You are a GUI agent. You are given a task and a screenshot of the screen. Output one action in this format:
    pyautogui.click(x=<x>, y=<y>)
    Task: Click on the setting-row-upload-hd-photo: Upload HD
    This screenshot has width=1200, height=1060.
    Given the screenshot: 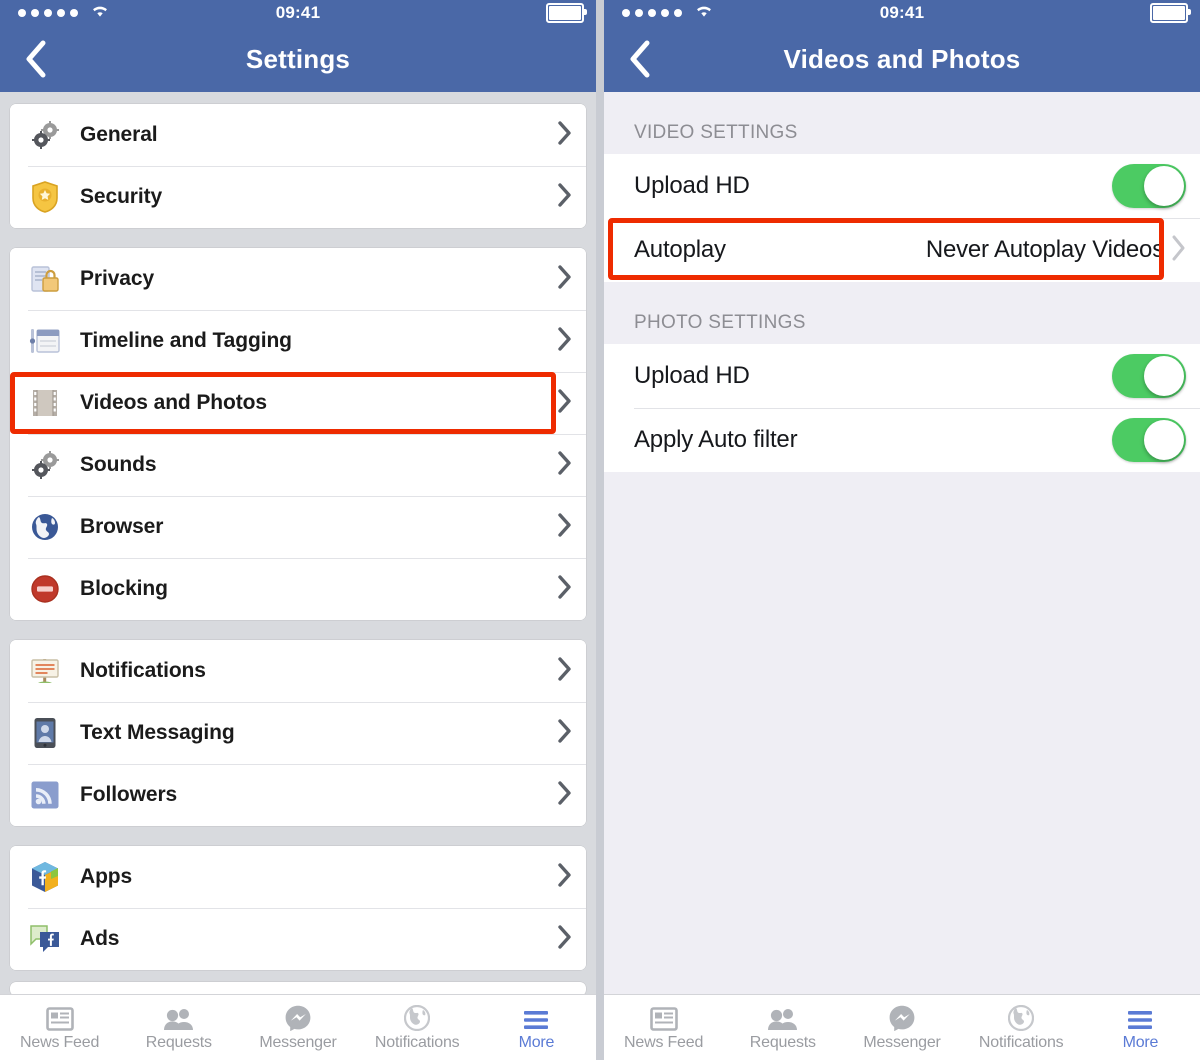 What is the action you would take?
    pyautogui.click(x=902, y=376)
    